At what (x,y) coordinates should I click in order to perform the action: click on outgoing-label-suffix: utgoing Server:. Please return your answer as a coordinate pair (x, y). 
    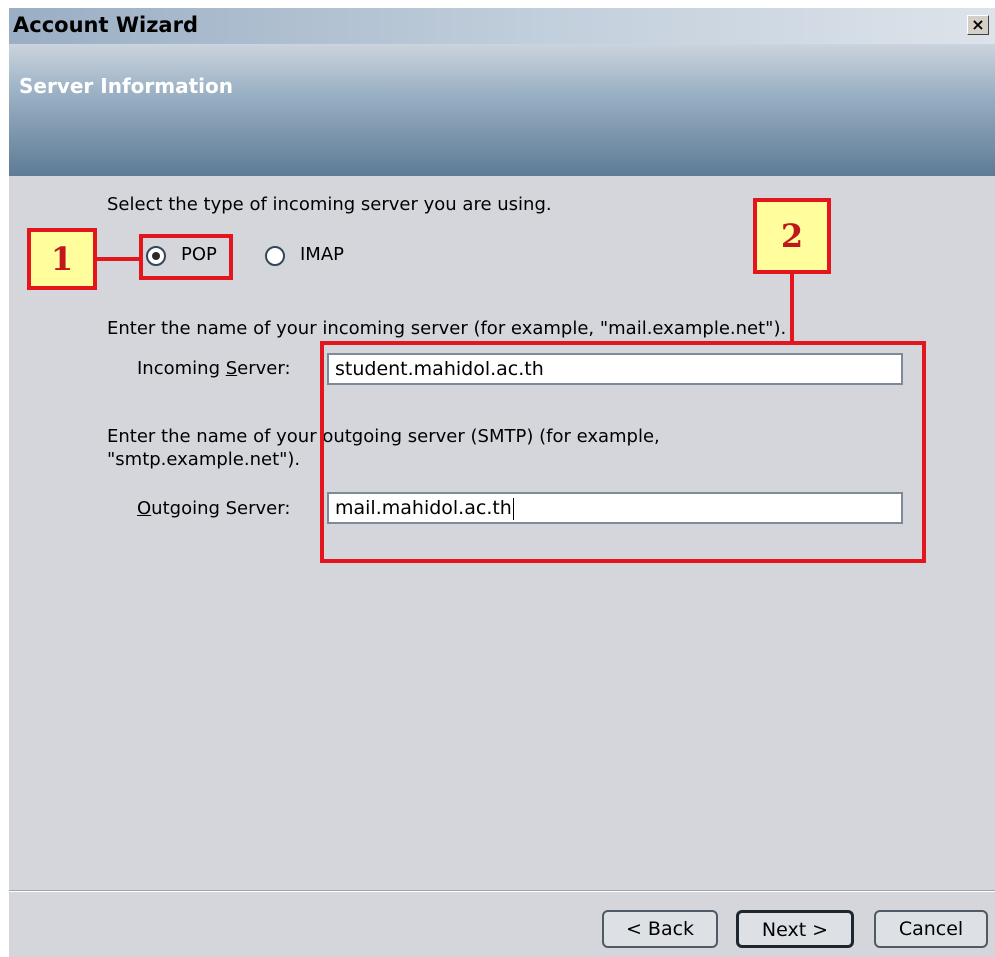
    Looking at the image, I should click on (221, 508).